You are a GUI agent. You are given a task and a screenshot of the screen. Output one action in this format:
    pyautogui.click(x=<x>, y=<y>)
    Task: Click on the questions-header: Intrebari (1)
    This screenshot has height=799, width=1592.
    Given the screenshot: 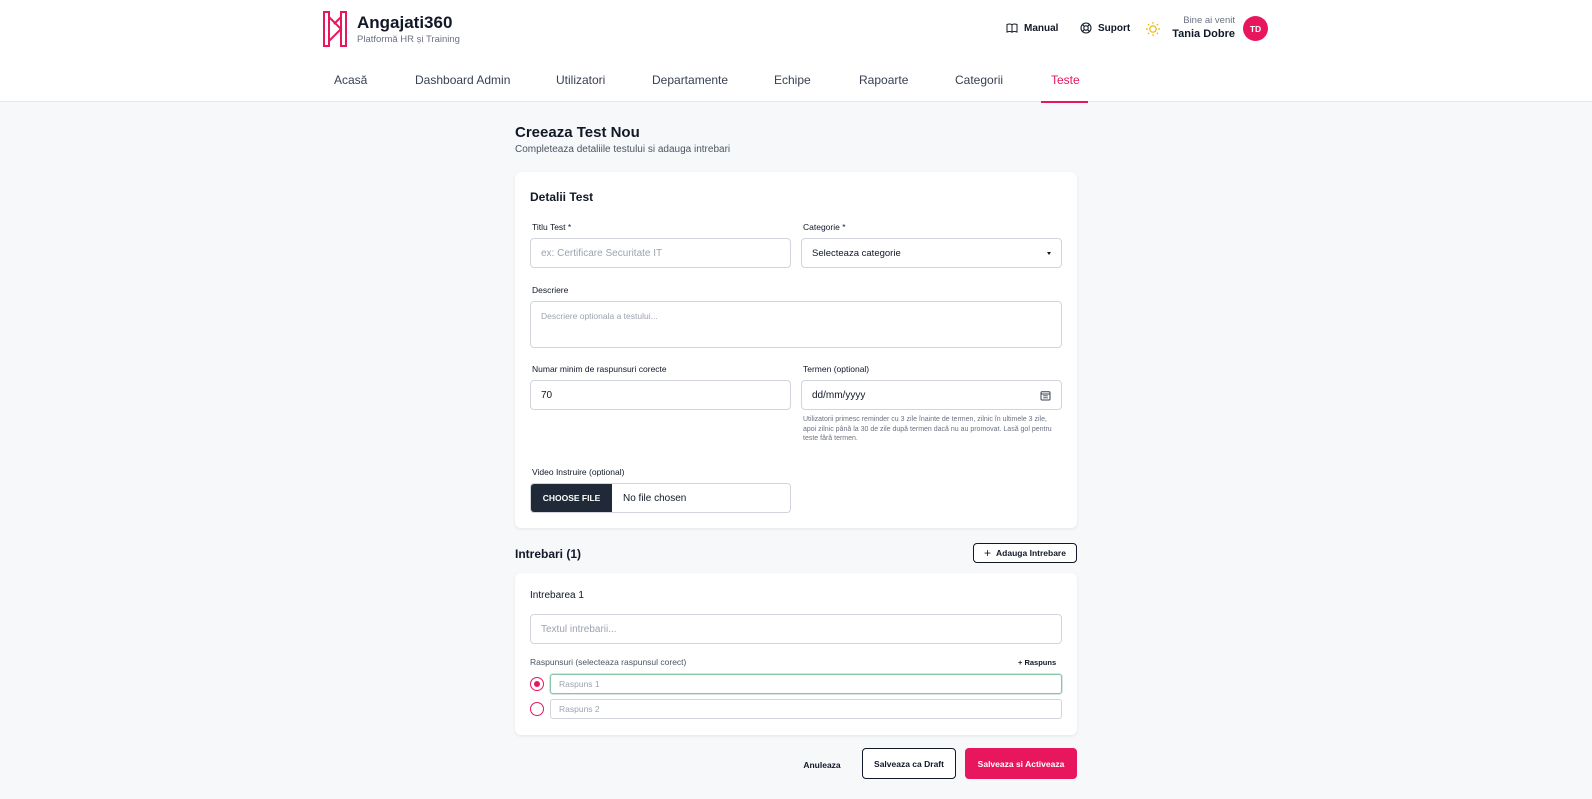 What is the action you would take?
    pyautogui.click(x=548, y=554)
    